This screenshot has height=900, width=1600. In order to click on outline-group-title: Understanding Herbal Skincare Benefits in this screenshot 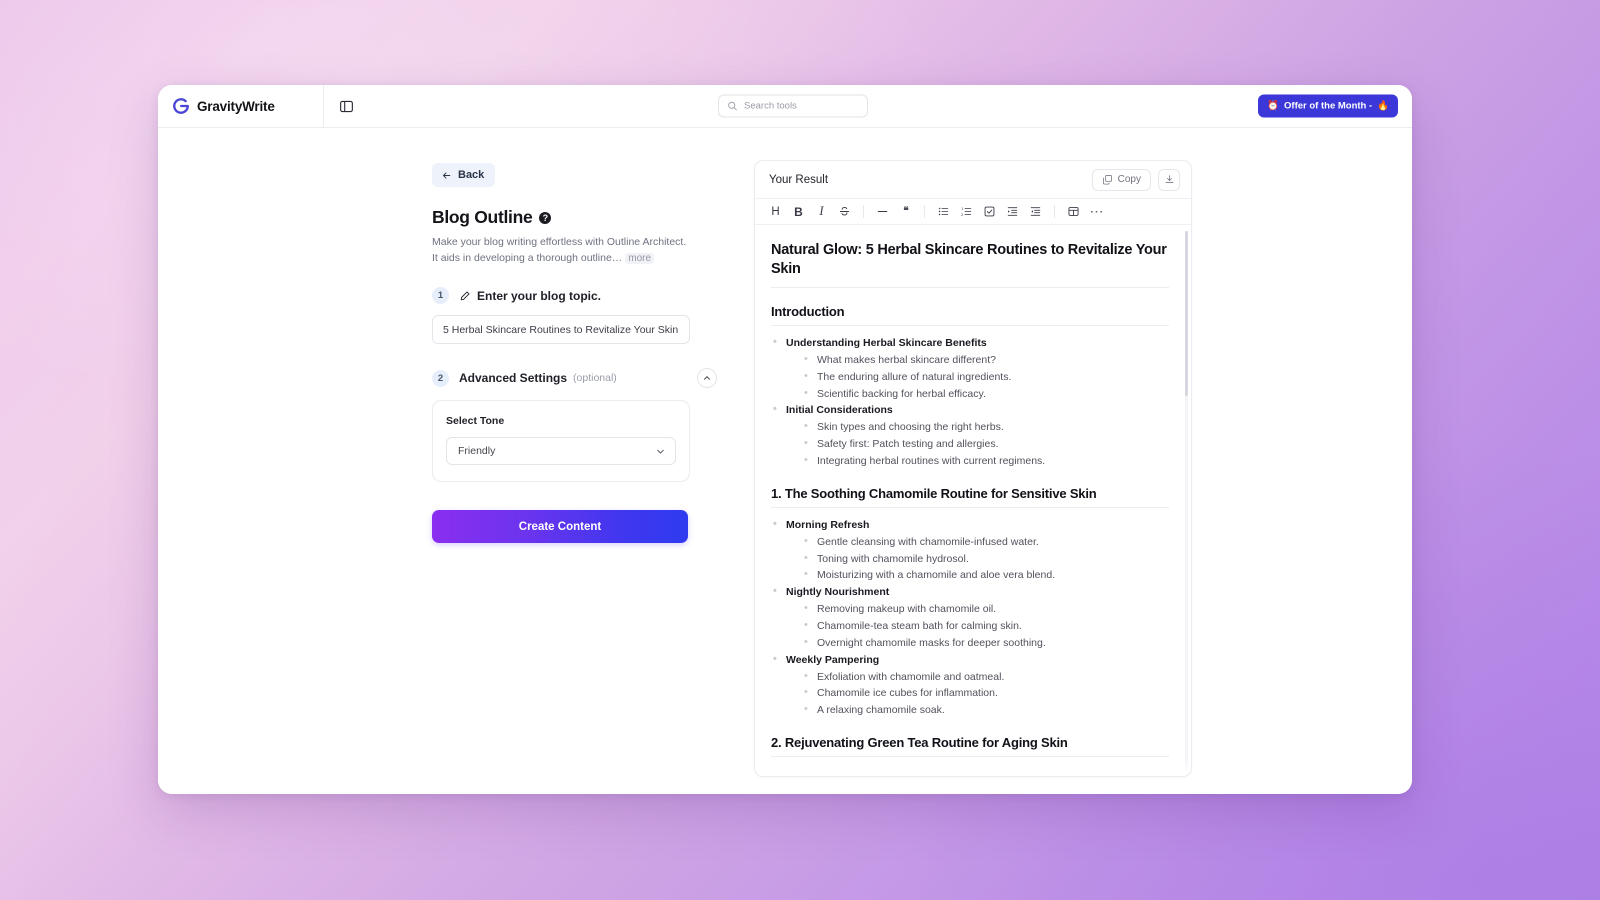, I will do `click(977, 343)`.